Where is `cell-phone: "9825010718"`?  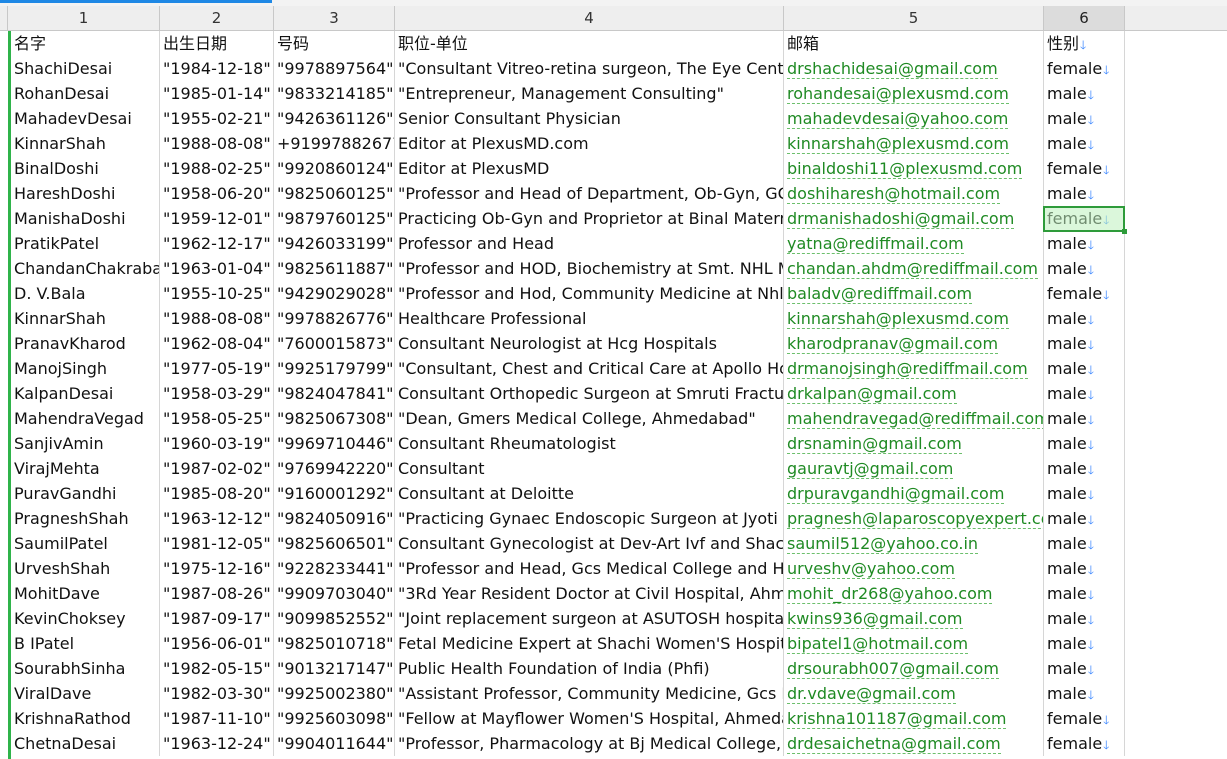 cell-phone: "9825010718" is located at coordinates (334, 643).